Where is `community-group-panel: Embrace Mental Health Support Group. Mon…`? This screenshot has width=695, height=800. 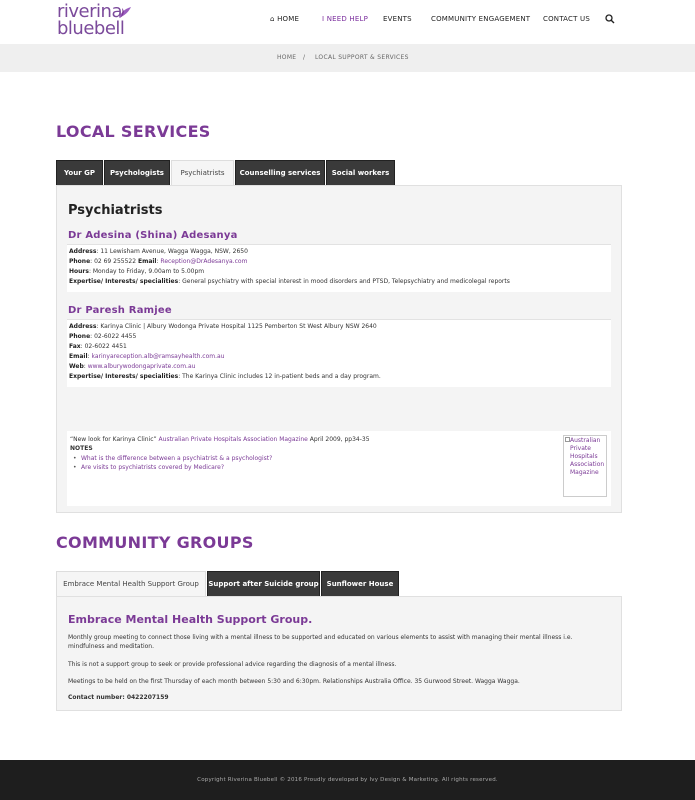
community-group-panel: Embrace Mental Health Support Group. Mon… is located at coordinates (339, 653).